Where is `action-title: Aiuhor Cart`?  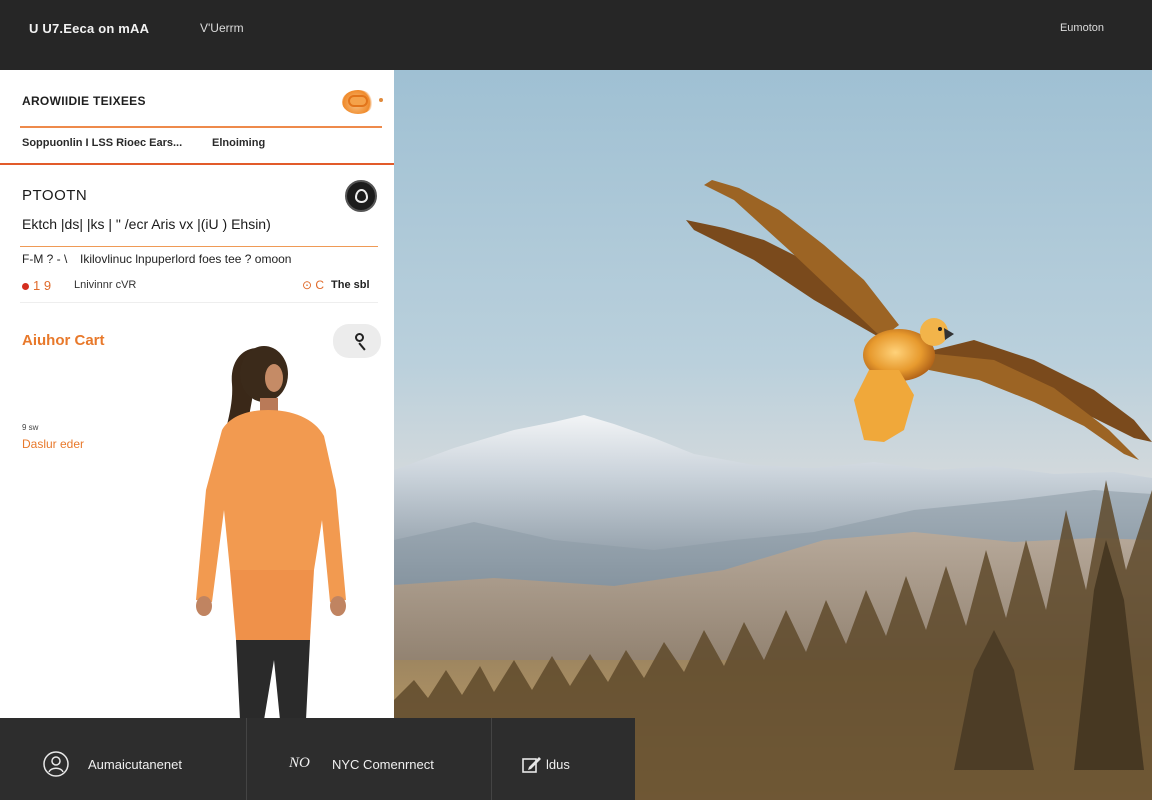 action-title: Aiuhor Cart is located at coordinates (63, 340).